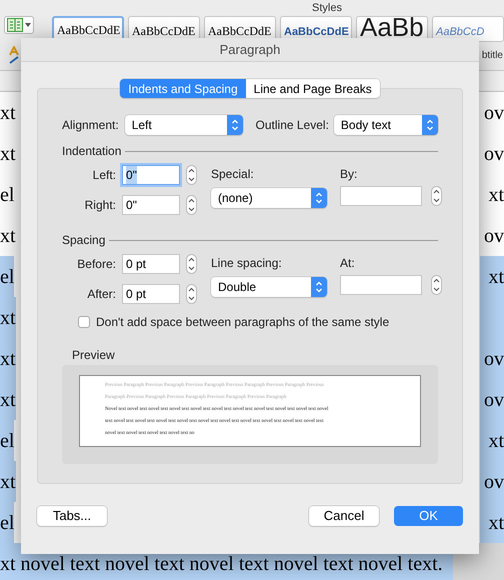  I want to click on field-label: Before:, so click(96, 264).